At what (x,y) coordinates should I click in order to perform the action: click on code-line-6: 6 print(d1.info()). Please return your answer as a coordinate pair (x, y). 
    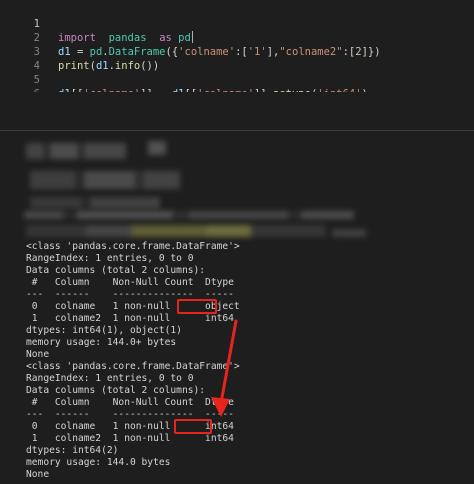
    Looking at the image, I should click on (237, 93).